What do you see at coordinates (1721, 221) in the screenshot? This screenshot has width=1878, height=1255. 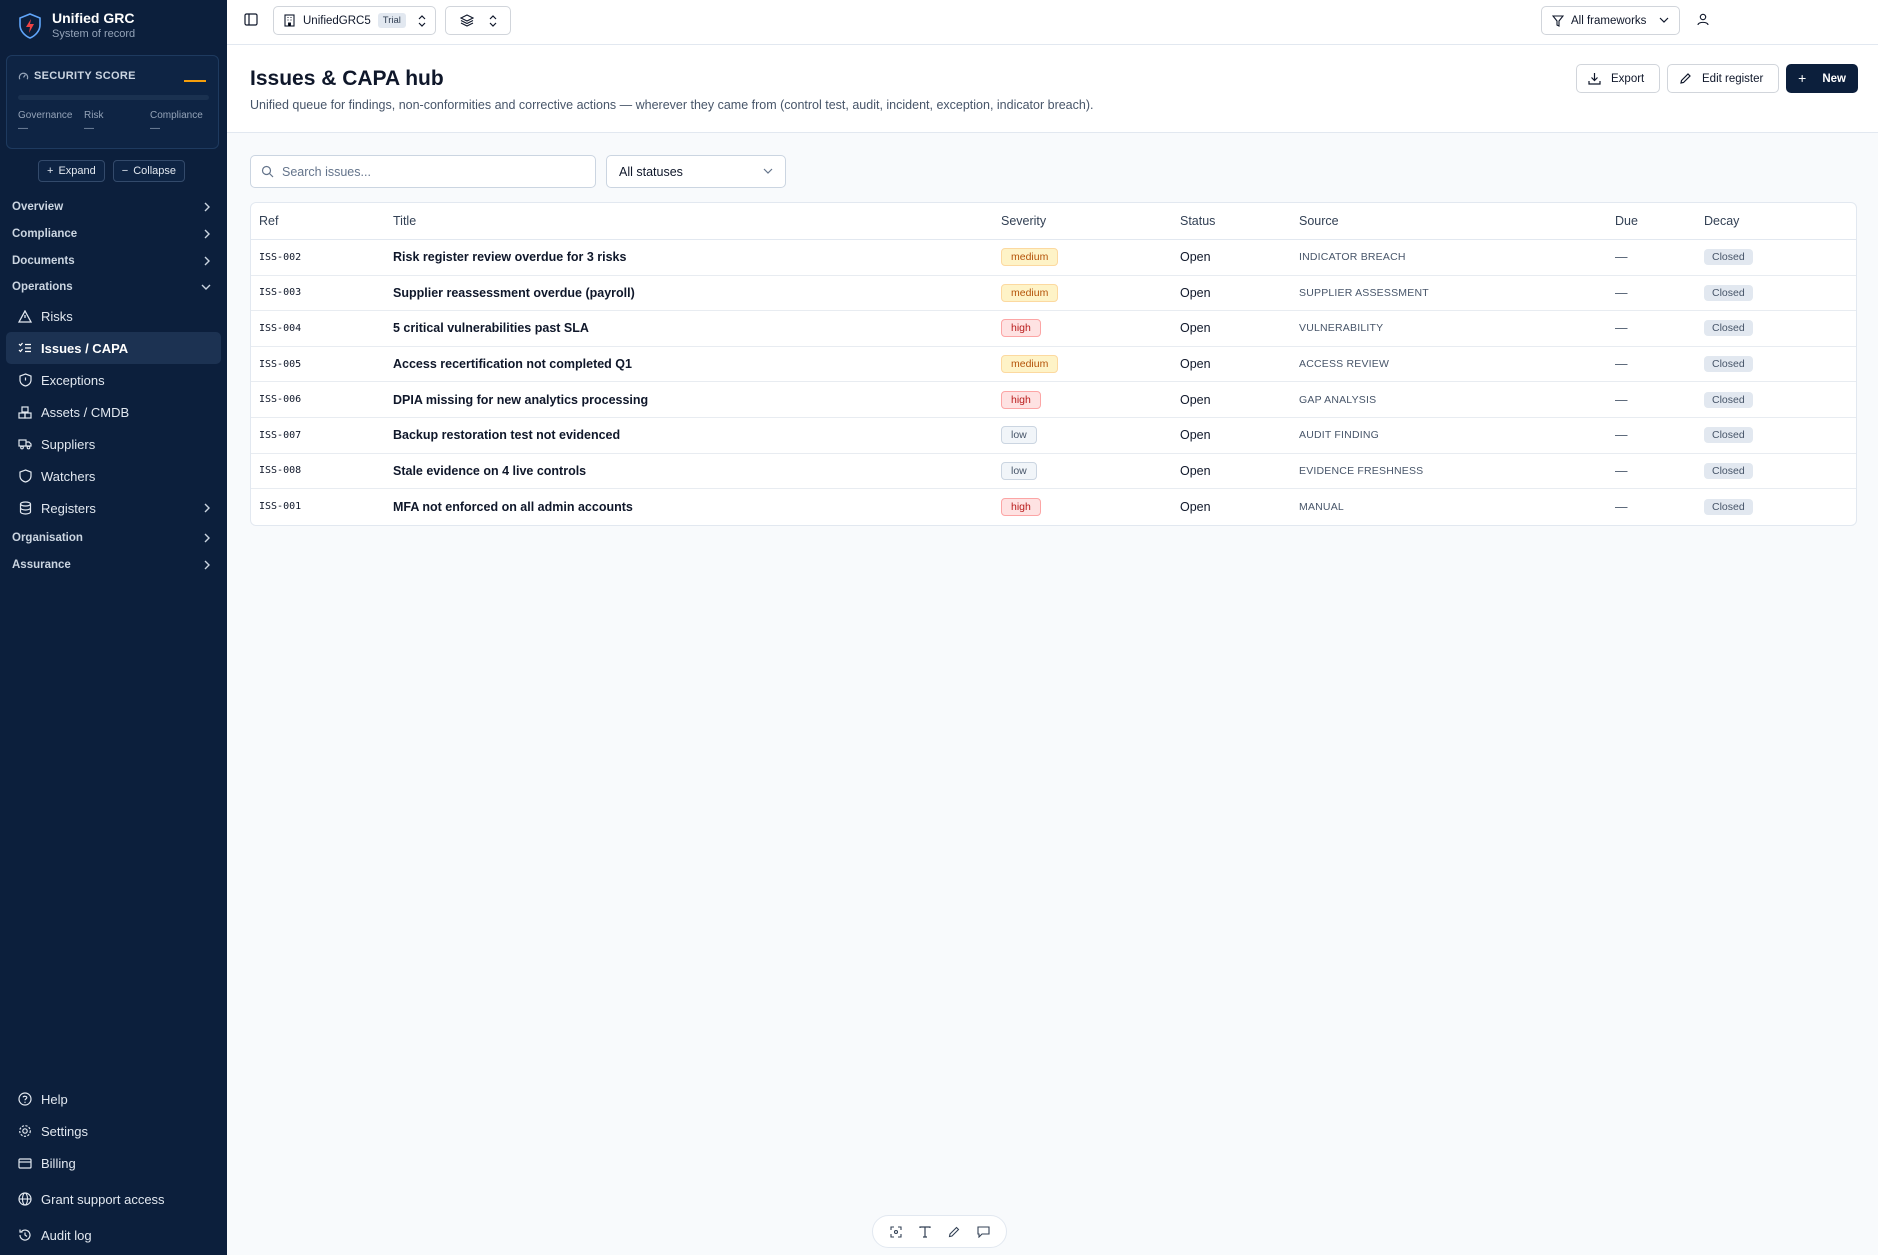 I see `column-header-decay: Decay` at bounding box center [1721, 221].